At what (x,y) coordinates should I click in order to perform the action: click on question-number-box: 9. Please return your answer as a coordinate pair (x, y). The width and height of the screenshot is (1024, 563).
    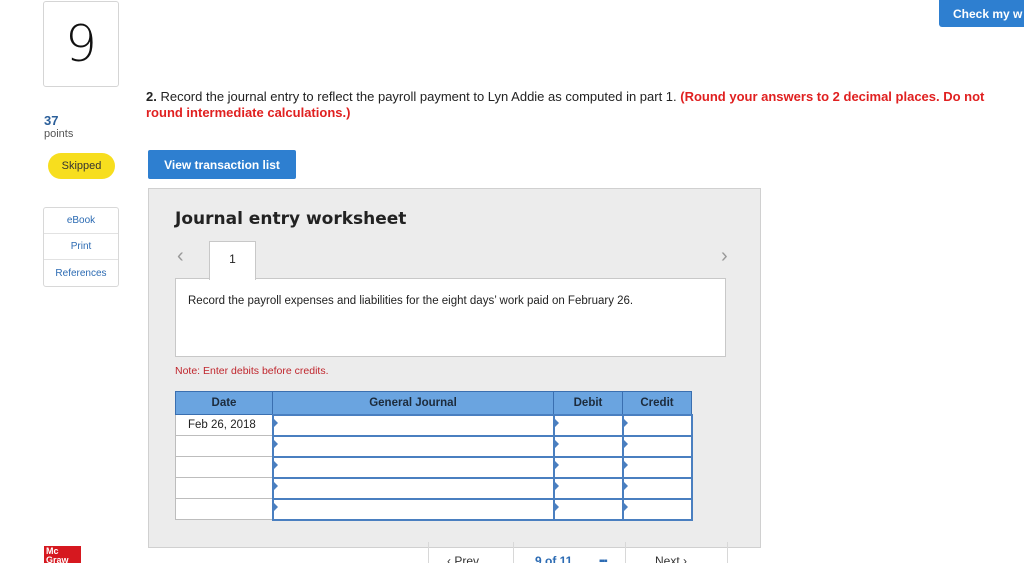
    Looking at the image, I should click on (81, 44).